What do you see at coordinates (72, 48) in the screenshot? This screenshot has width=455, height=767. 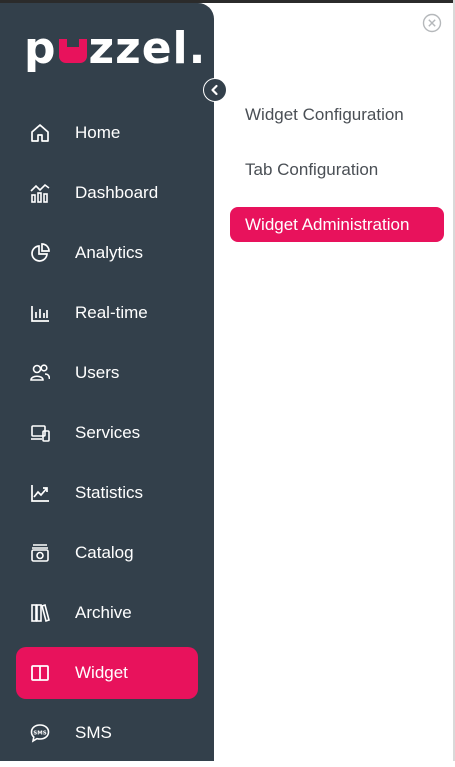 I see `logo-puzzle-mark` at bounding box center [72, 48].